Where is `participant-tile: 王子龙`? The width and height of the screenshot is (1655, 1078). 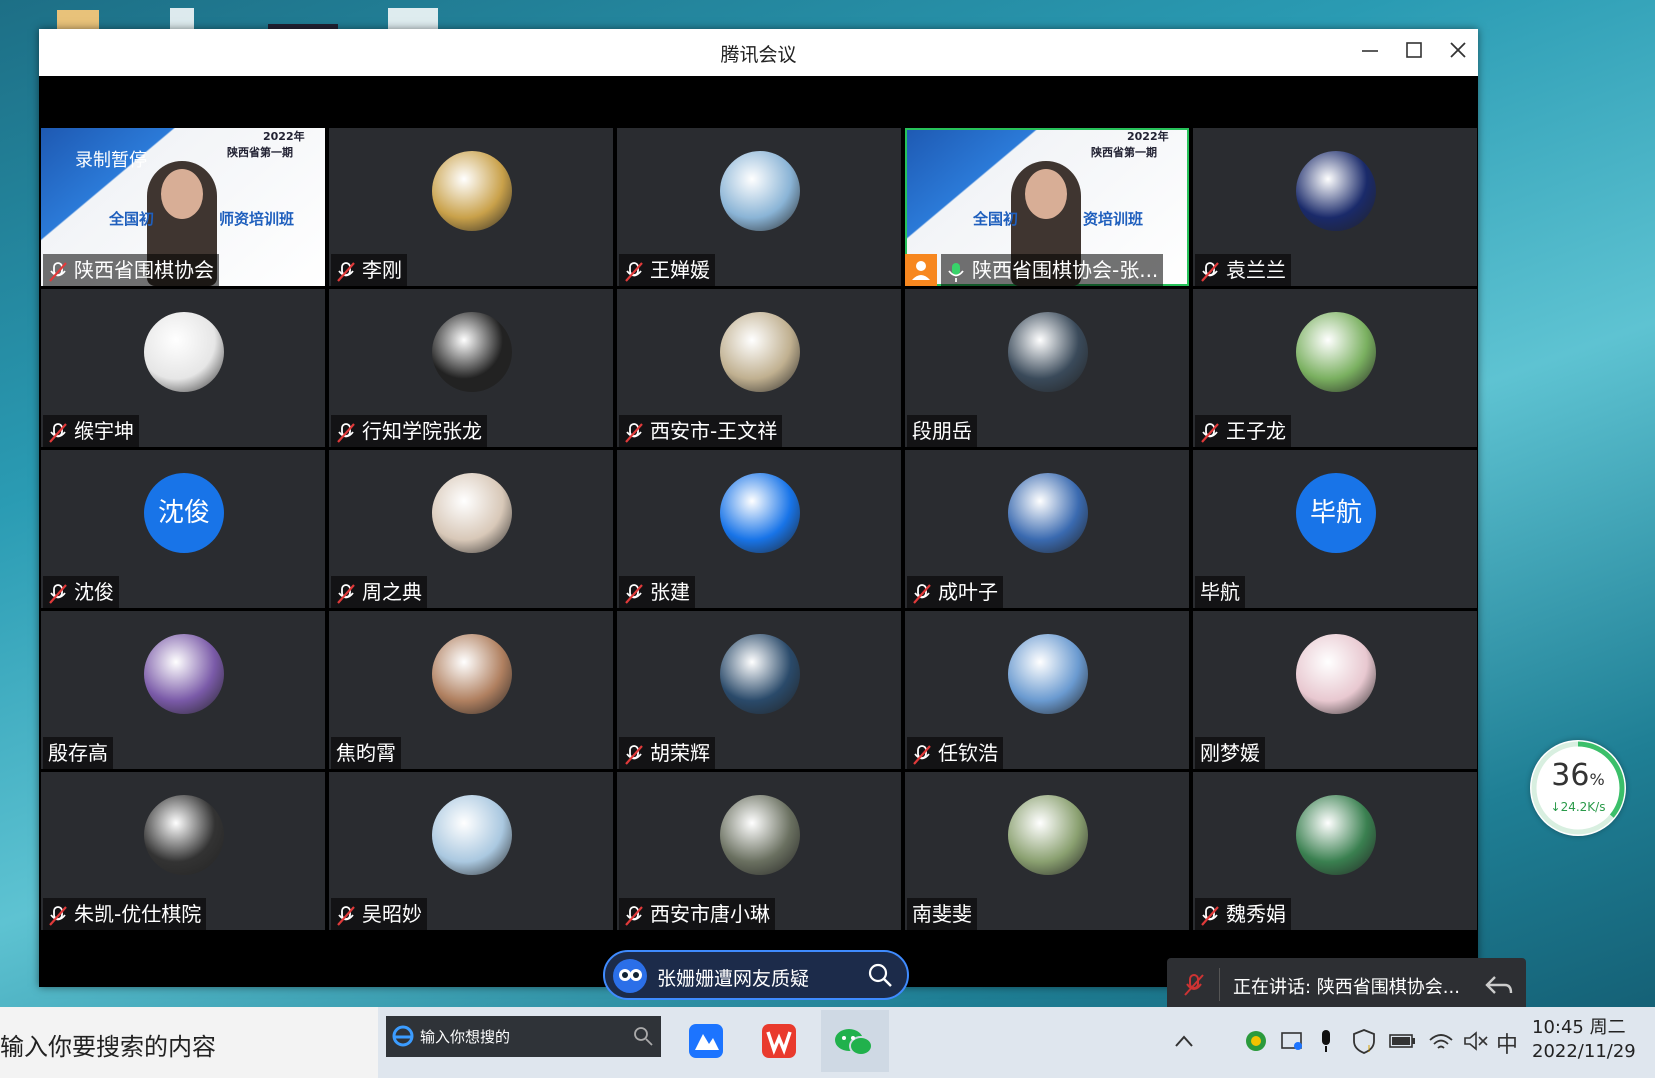 participant-tile: 王子龙 is located at coordinates (1335, 368).